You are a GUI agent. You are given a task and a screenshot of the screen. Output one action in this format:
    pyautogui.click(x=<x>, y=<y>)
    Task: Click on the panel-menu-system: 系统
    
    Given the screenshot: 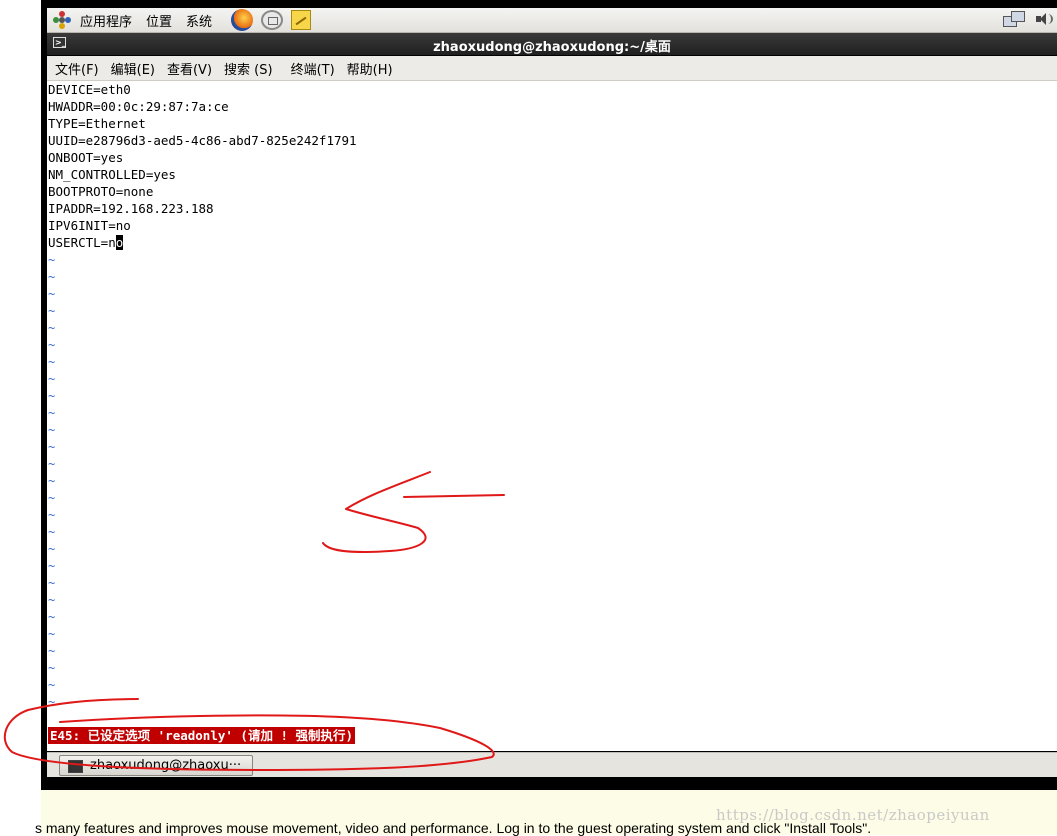 What is the action you would take?
    pyautogui.click(x=199, y=20)
    